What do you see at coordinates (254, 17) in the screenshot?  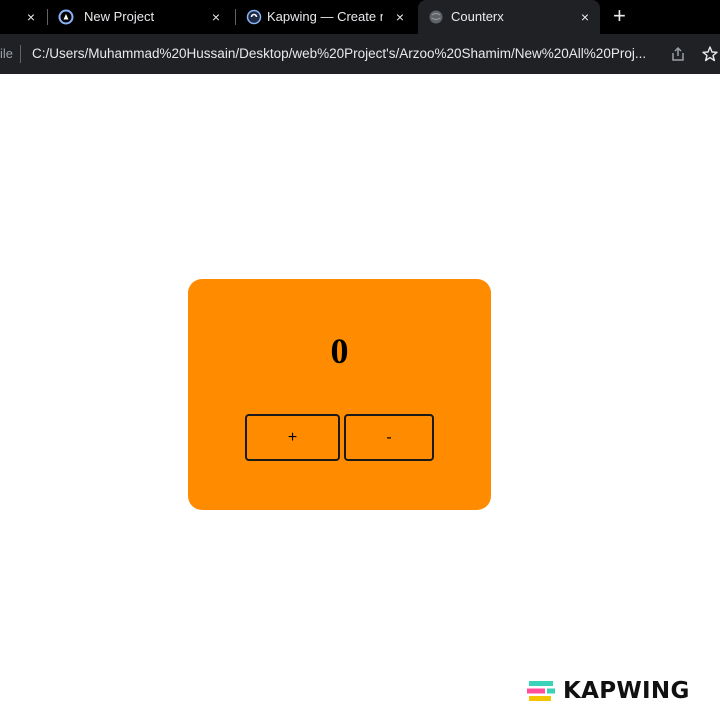 I see `kapwing-icon` at bounding box center [254, 17].